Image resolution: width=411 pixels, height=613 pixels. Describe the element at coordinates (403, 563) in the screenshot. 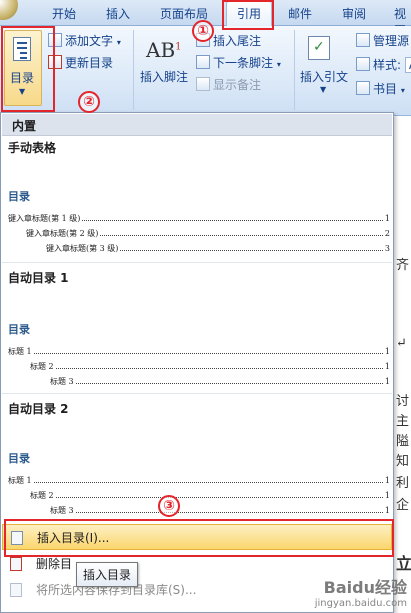

I see `doc-fragment: 立` at that location.